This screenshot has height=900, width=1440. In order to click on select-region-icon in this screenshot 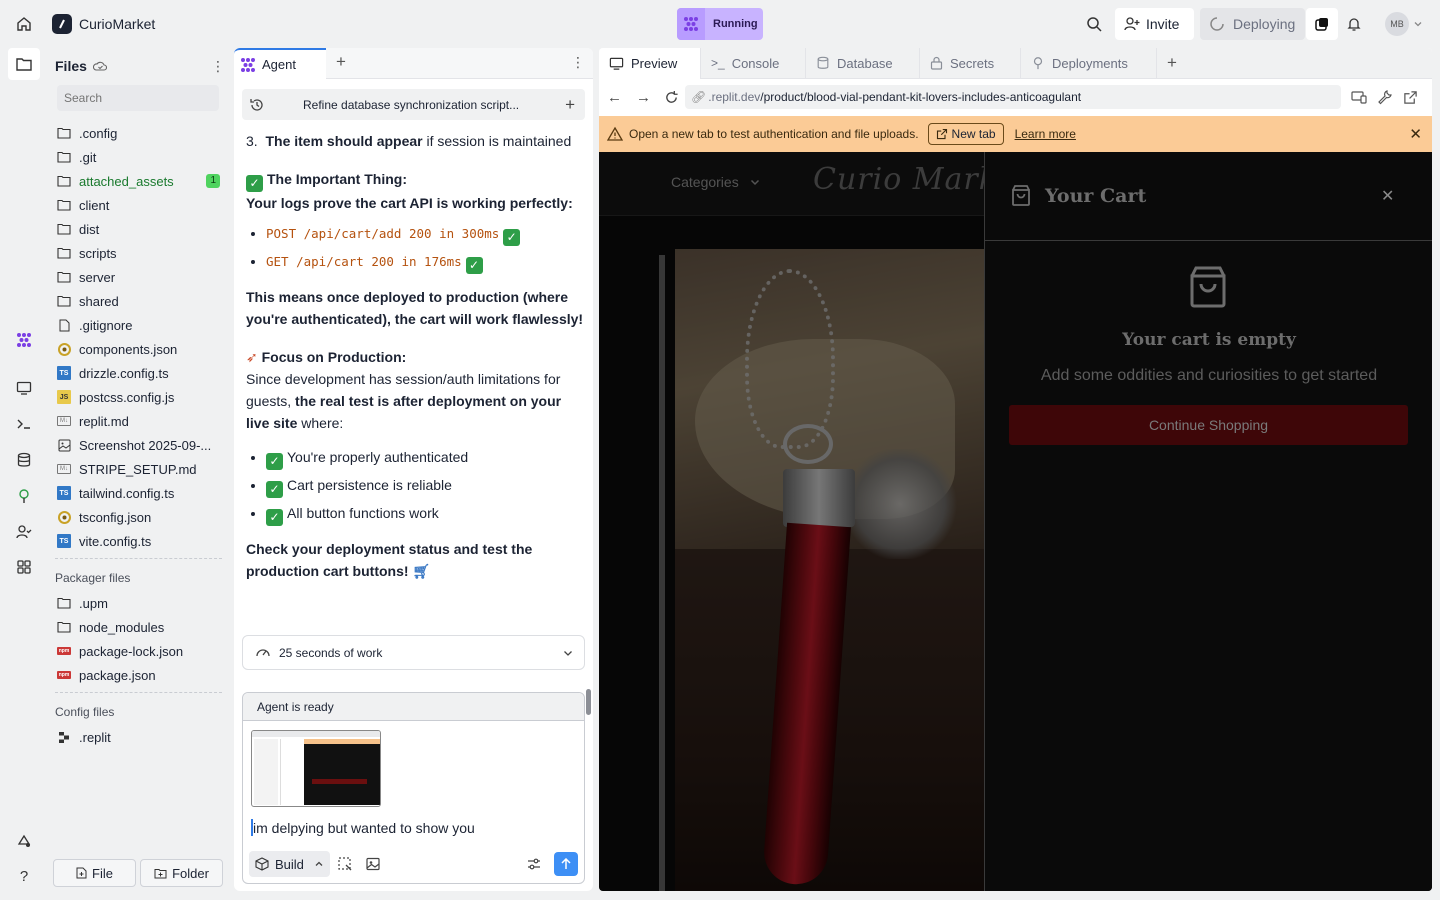, I will do `click(345, 864)`.